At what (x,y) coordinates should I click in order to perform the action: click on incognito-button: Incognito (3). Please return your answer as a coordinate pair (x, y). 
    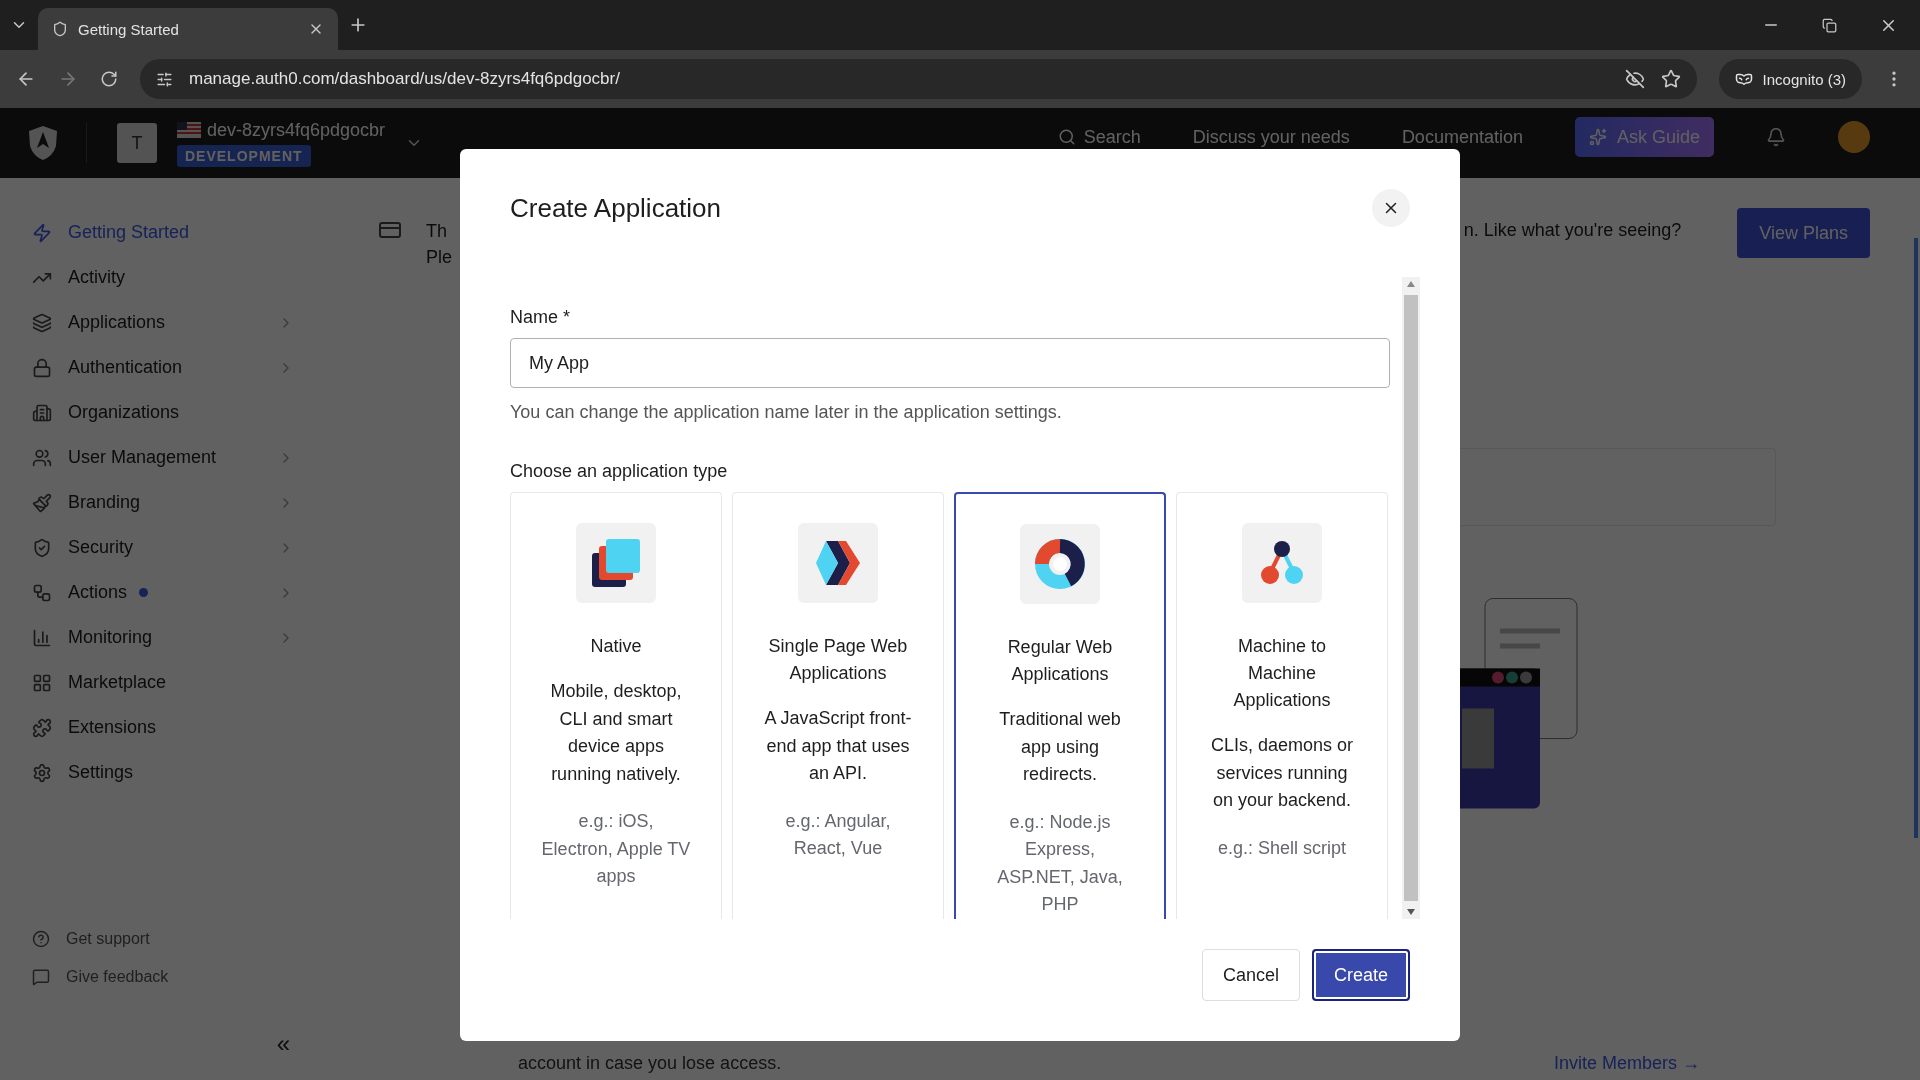
    Looking at the image, I should click on (1790, 79).